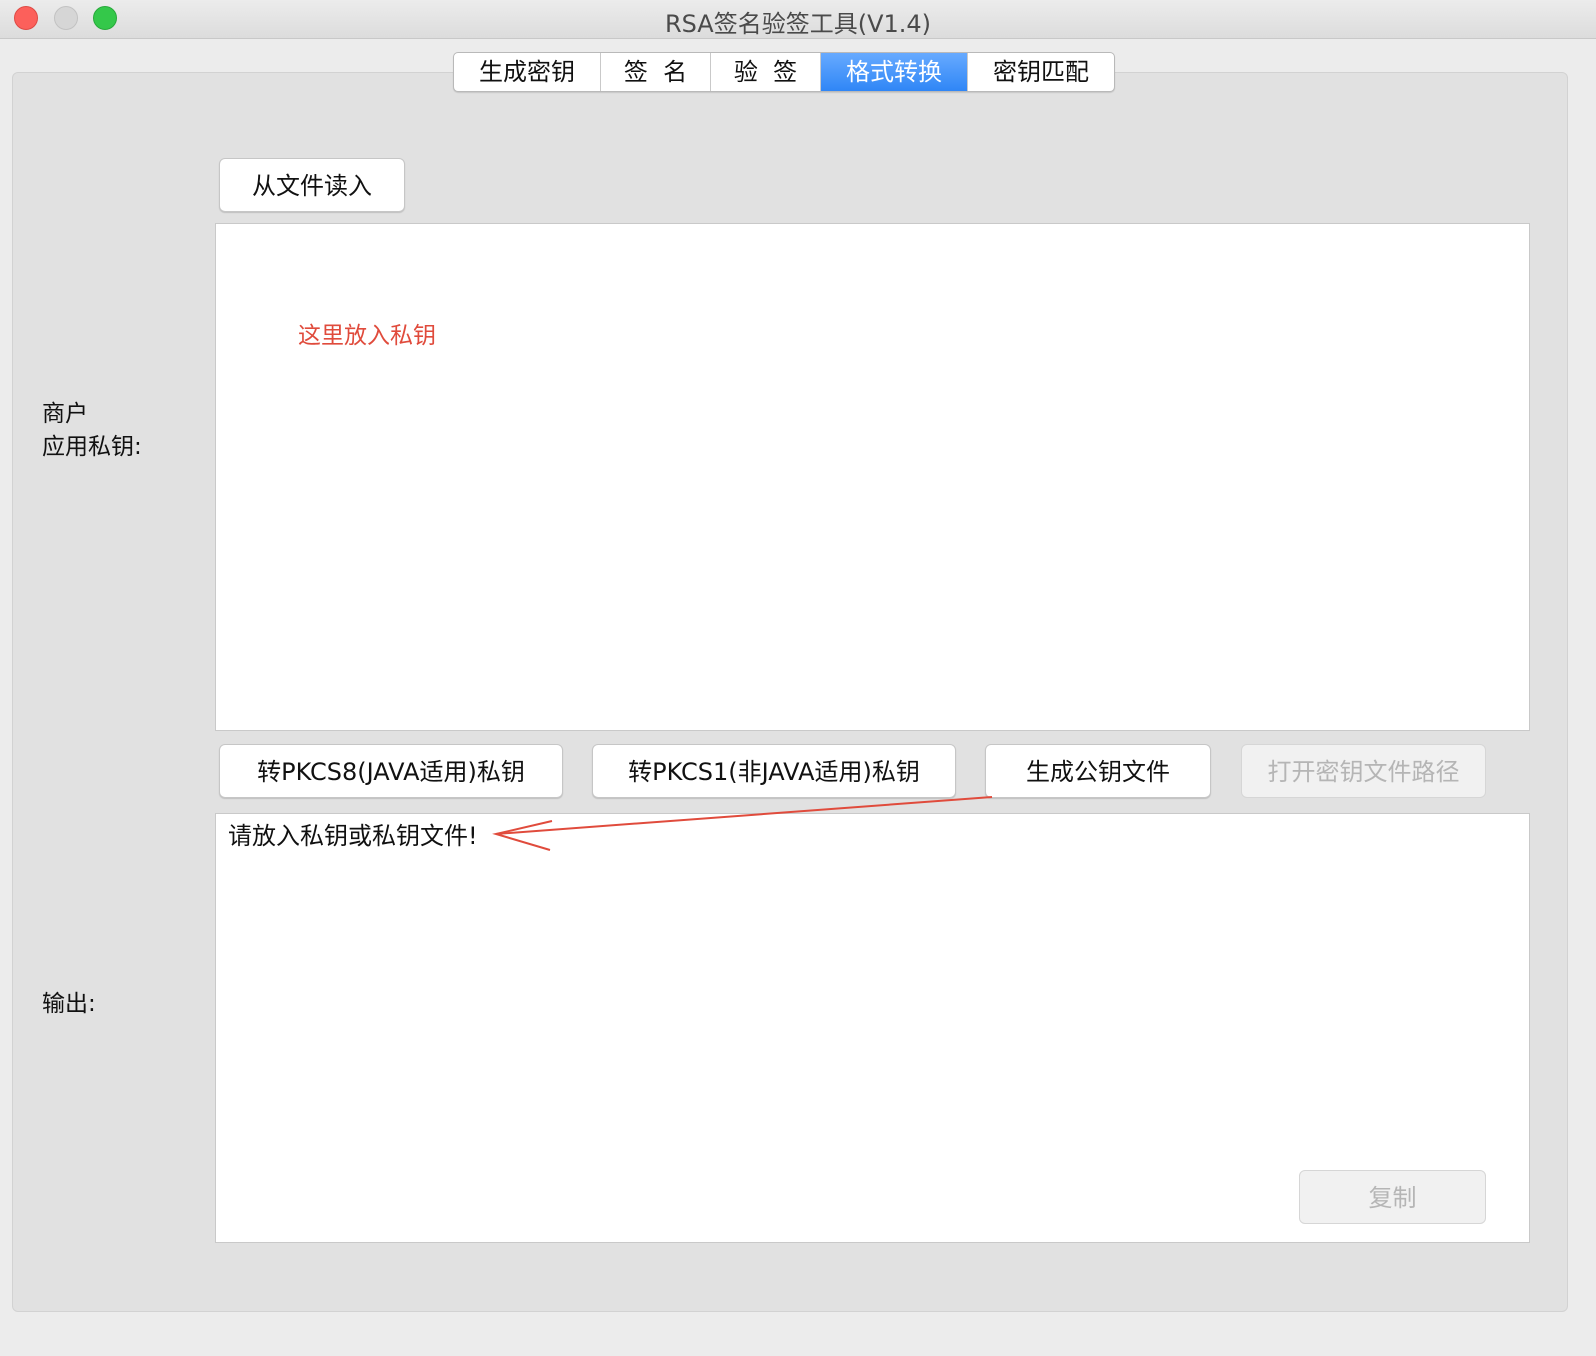 This screenshot has width=1596, height=1356. I want to click on generate-public-key-button: 生成公钥文件, so click(1098, 771).